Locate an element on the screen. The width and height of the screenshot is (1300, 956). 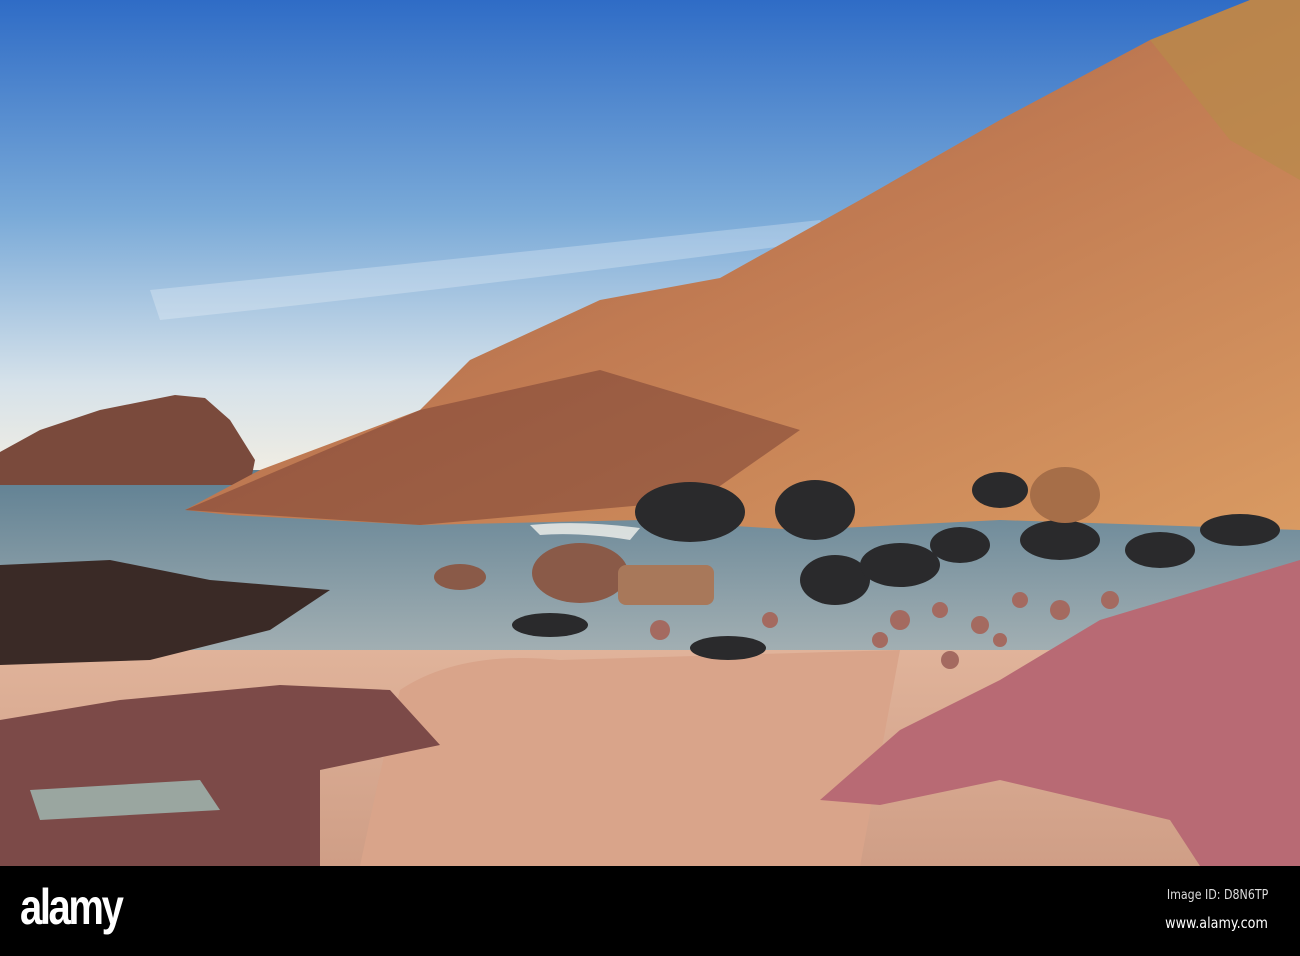
image-id: Image ID: D8N6TP is located at coordinates (1217, 895).